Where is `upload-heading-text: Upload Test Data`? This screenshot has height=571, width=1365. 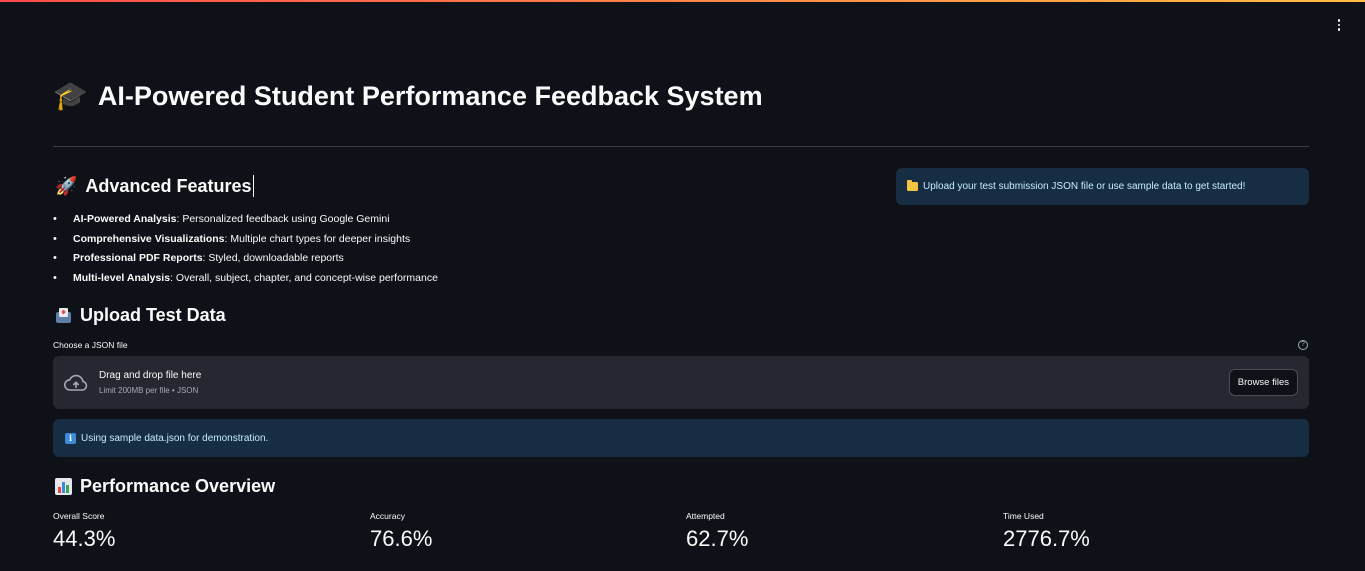
upload-heading-text: Upload Test Data is located at coordinates (153, 315).